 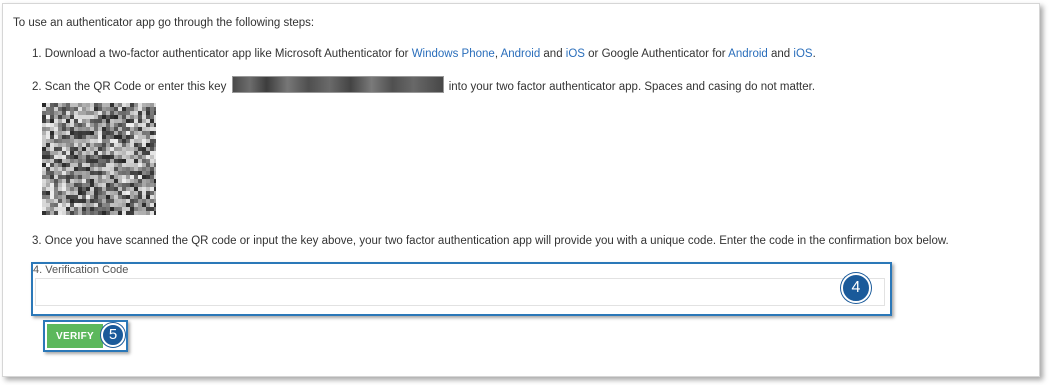 I want to click on verification-code-input, so click(x=460, y=292).